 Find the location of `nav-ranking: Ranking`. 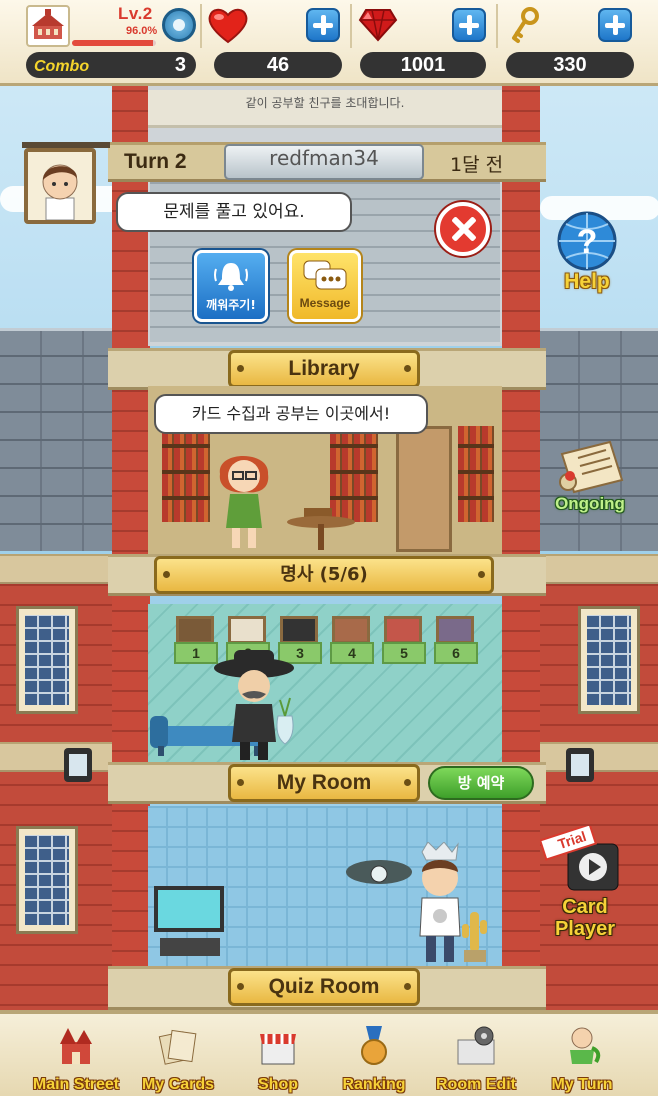

nav-ranking: Ranking is located at coordinates (374, 1058).